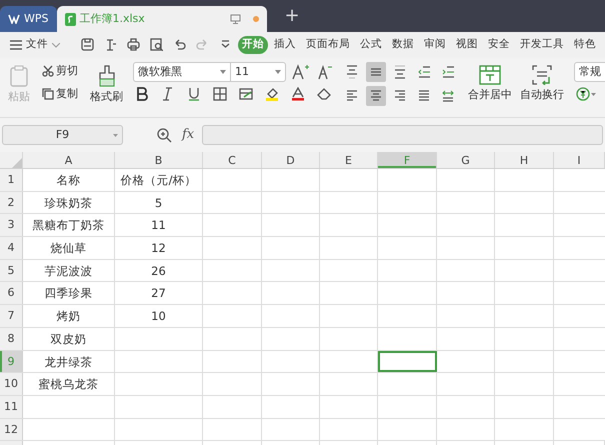 Image resolution: width=605 pixels, height=445 pixels. Describe the element at coordinates (159, 316) in the screenshot. I see `table-cell: 10` at that location.